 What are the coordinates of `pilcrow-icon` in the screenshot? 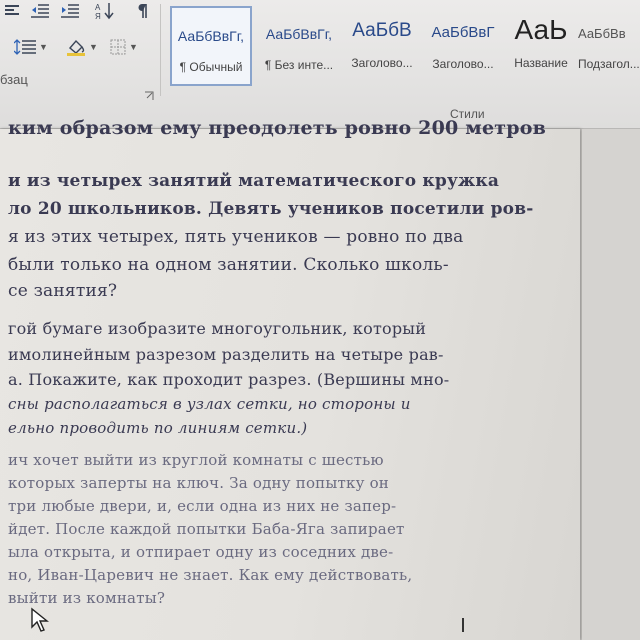 It's located at (143, 11).